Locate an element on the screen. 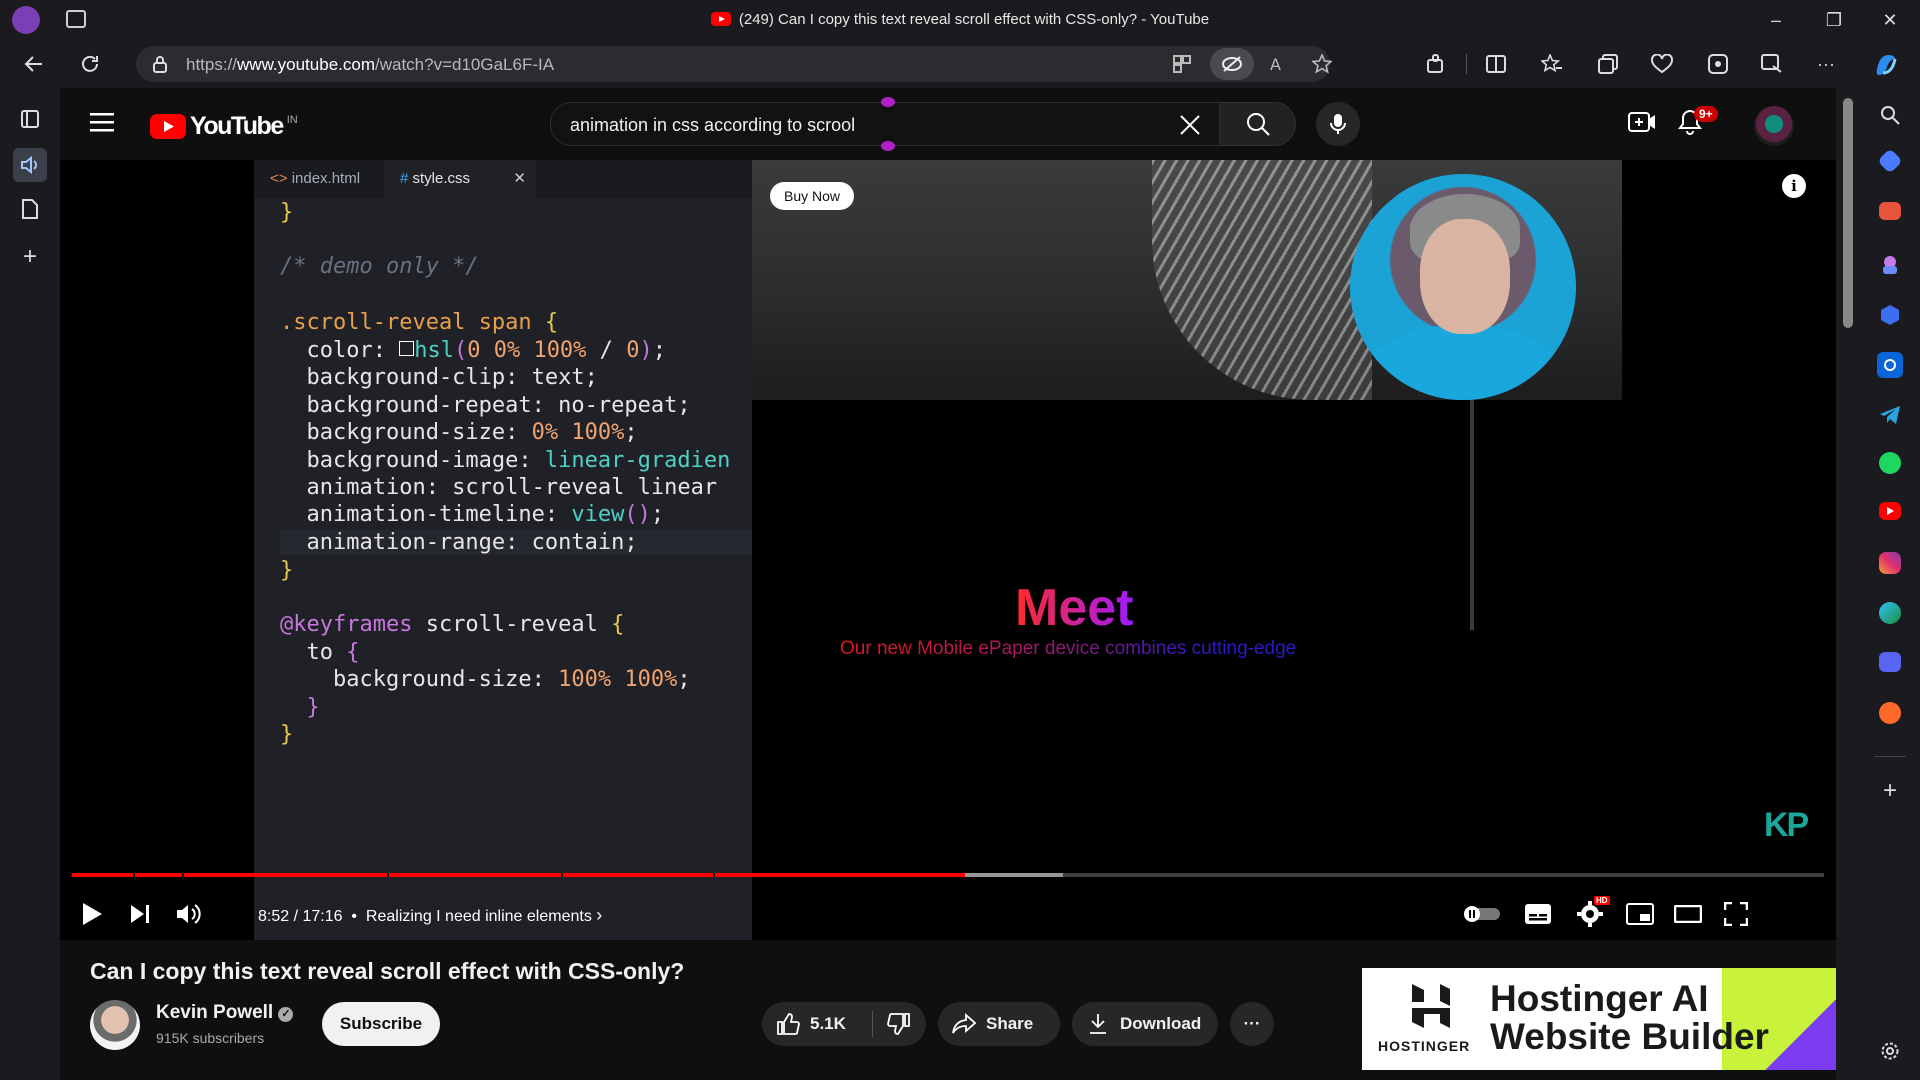 The width and height of the screenshot is (1920, 1080). create-video-icon is located at coordinates (1642, 122).